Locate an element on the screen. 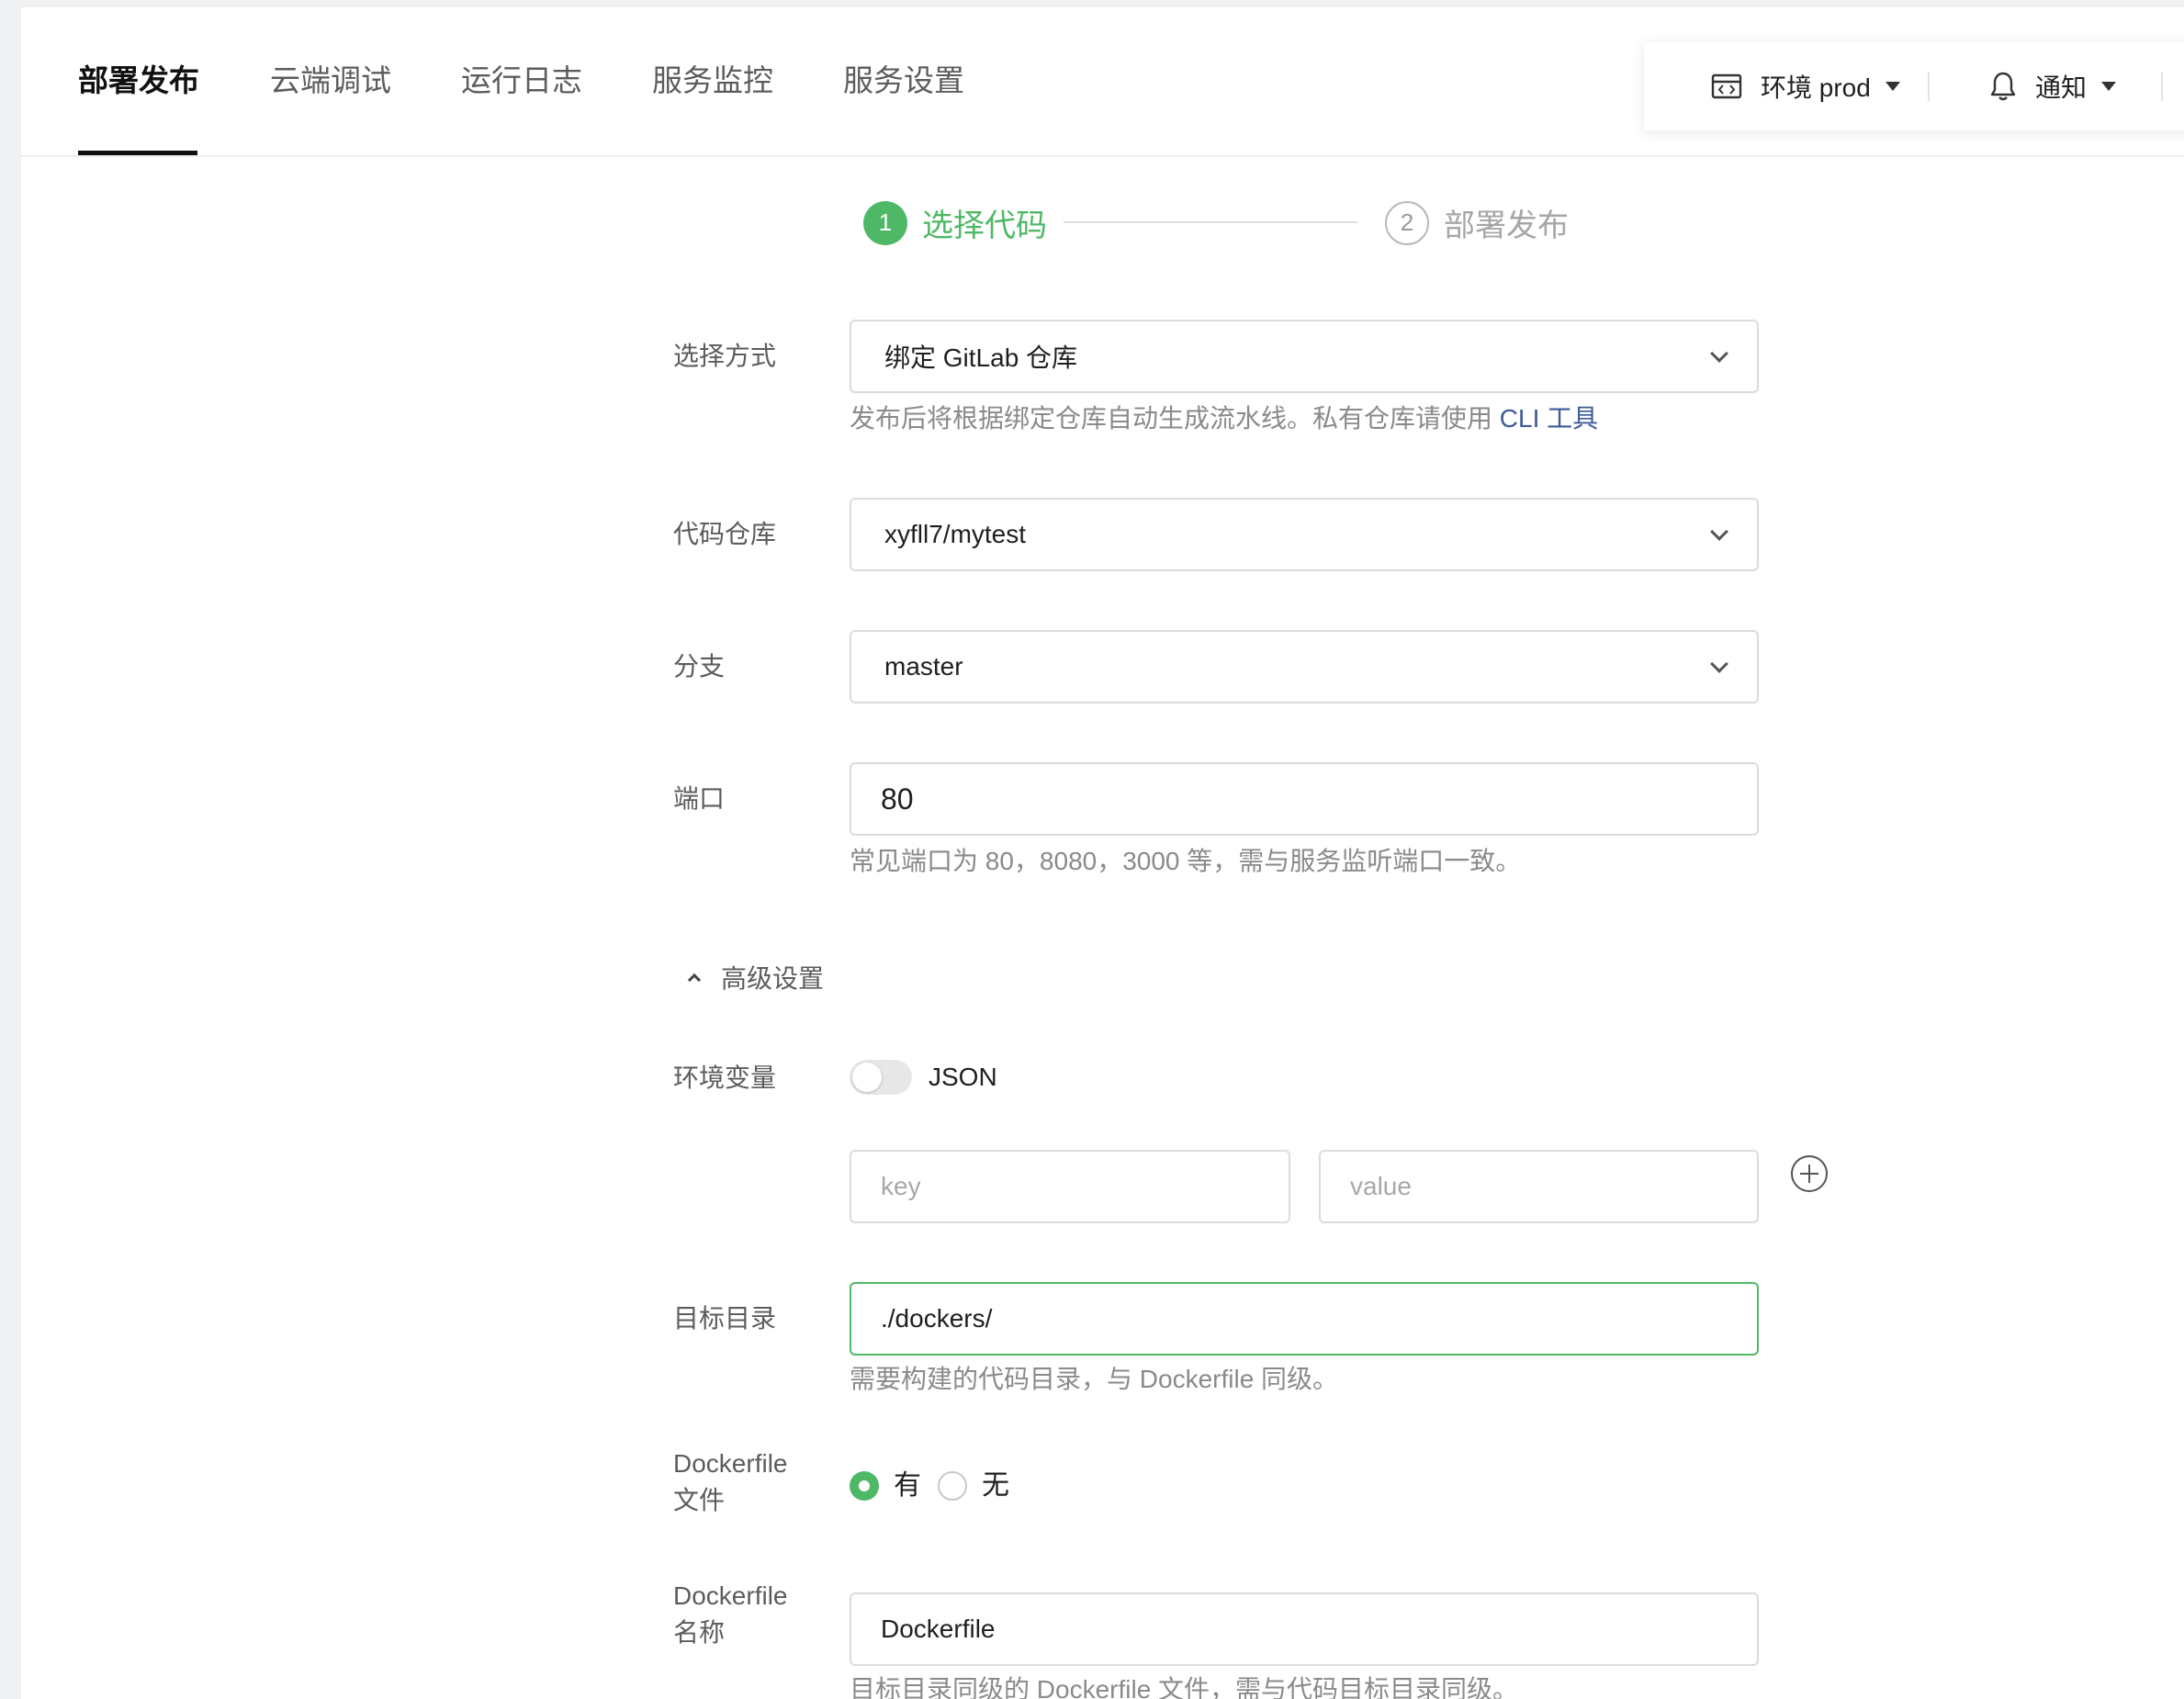 The height and width of the screenshot is (1699, 2184). dockerfile-yes-label: 有 is located at coordinates (907, 1486).